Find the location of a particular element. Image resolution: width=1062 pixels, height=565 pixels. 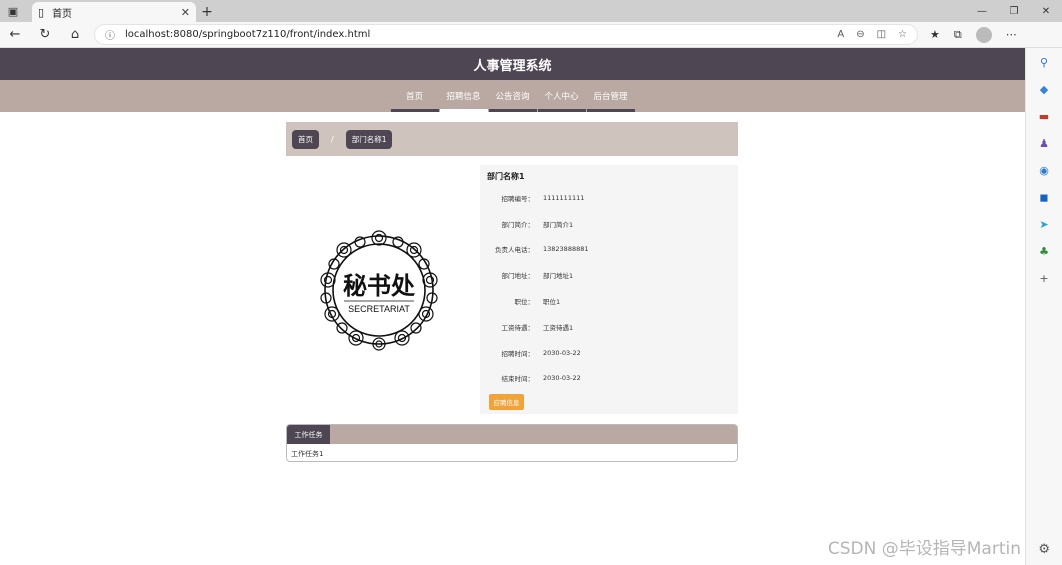

site-header: 人事管理系统 is located at coordinates (512, 64).